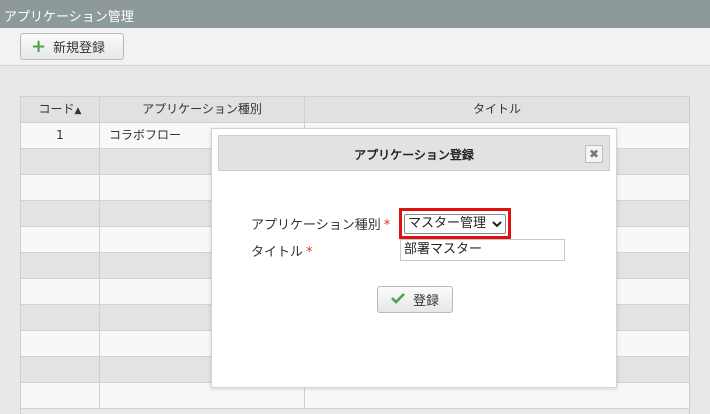  Describe the element at coordinates (447, 223) in the screenshot. I see `application-type-value: マスター管理` at that location.